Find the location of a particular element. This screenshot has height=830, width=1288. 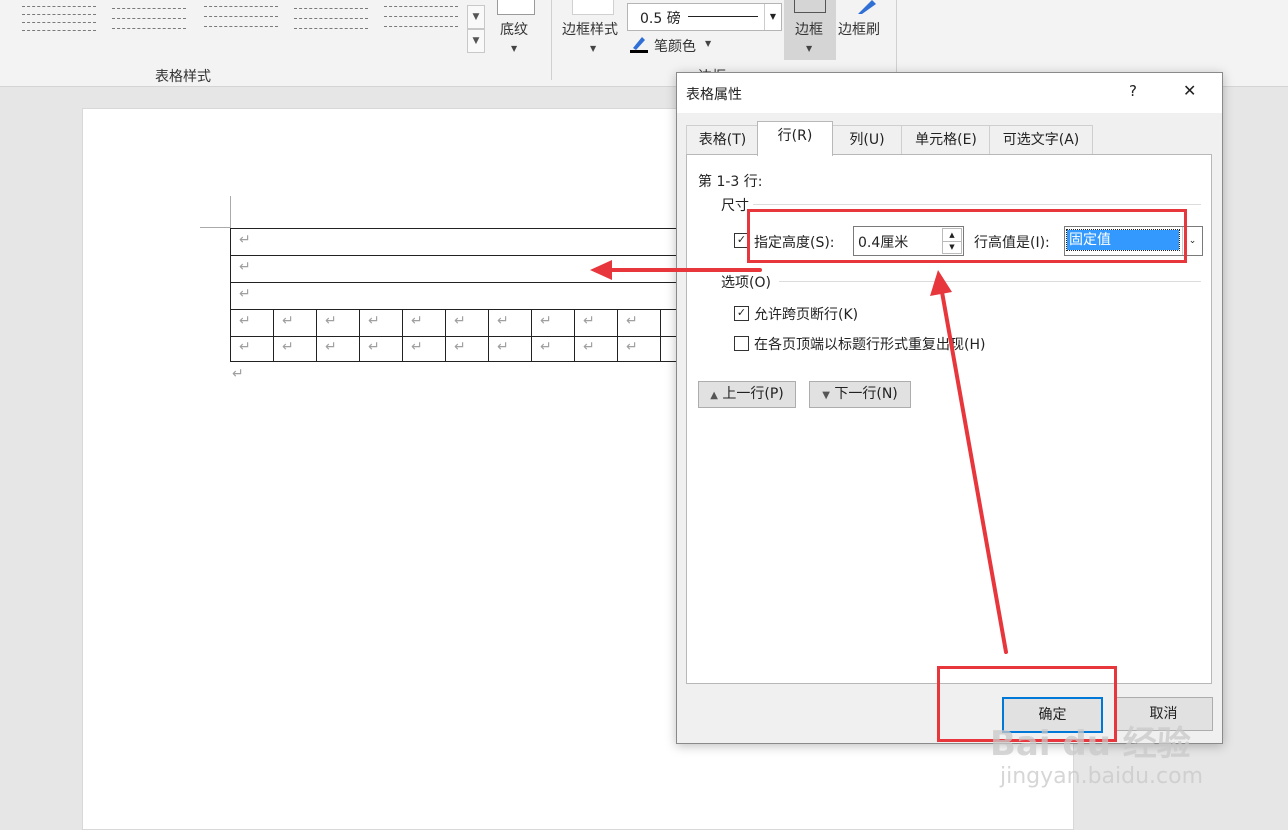

tab-label: 行(R) is located at coordinates (795, 136).